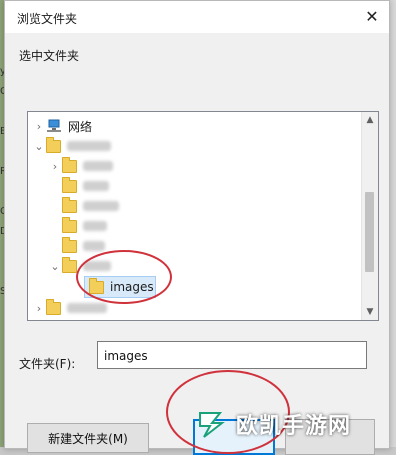 The width and height of the screenshot is (396, 455). I want to click on network-icon, so click(54, 125).